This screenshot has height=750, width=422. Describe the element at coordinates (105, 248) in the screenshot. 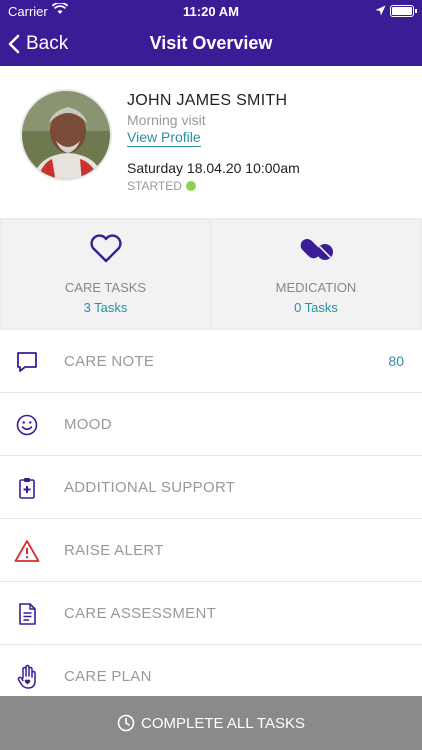

I see `heart-icon` at that location.